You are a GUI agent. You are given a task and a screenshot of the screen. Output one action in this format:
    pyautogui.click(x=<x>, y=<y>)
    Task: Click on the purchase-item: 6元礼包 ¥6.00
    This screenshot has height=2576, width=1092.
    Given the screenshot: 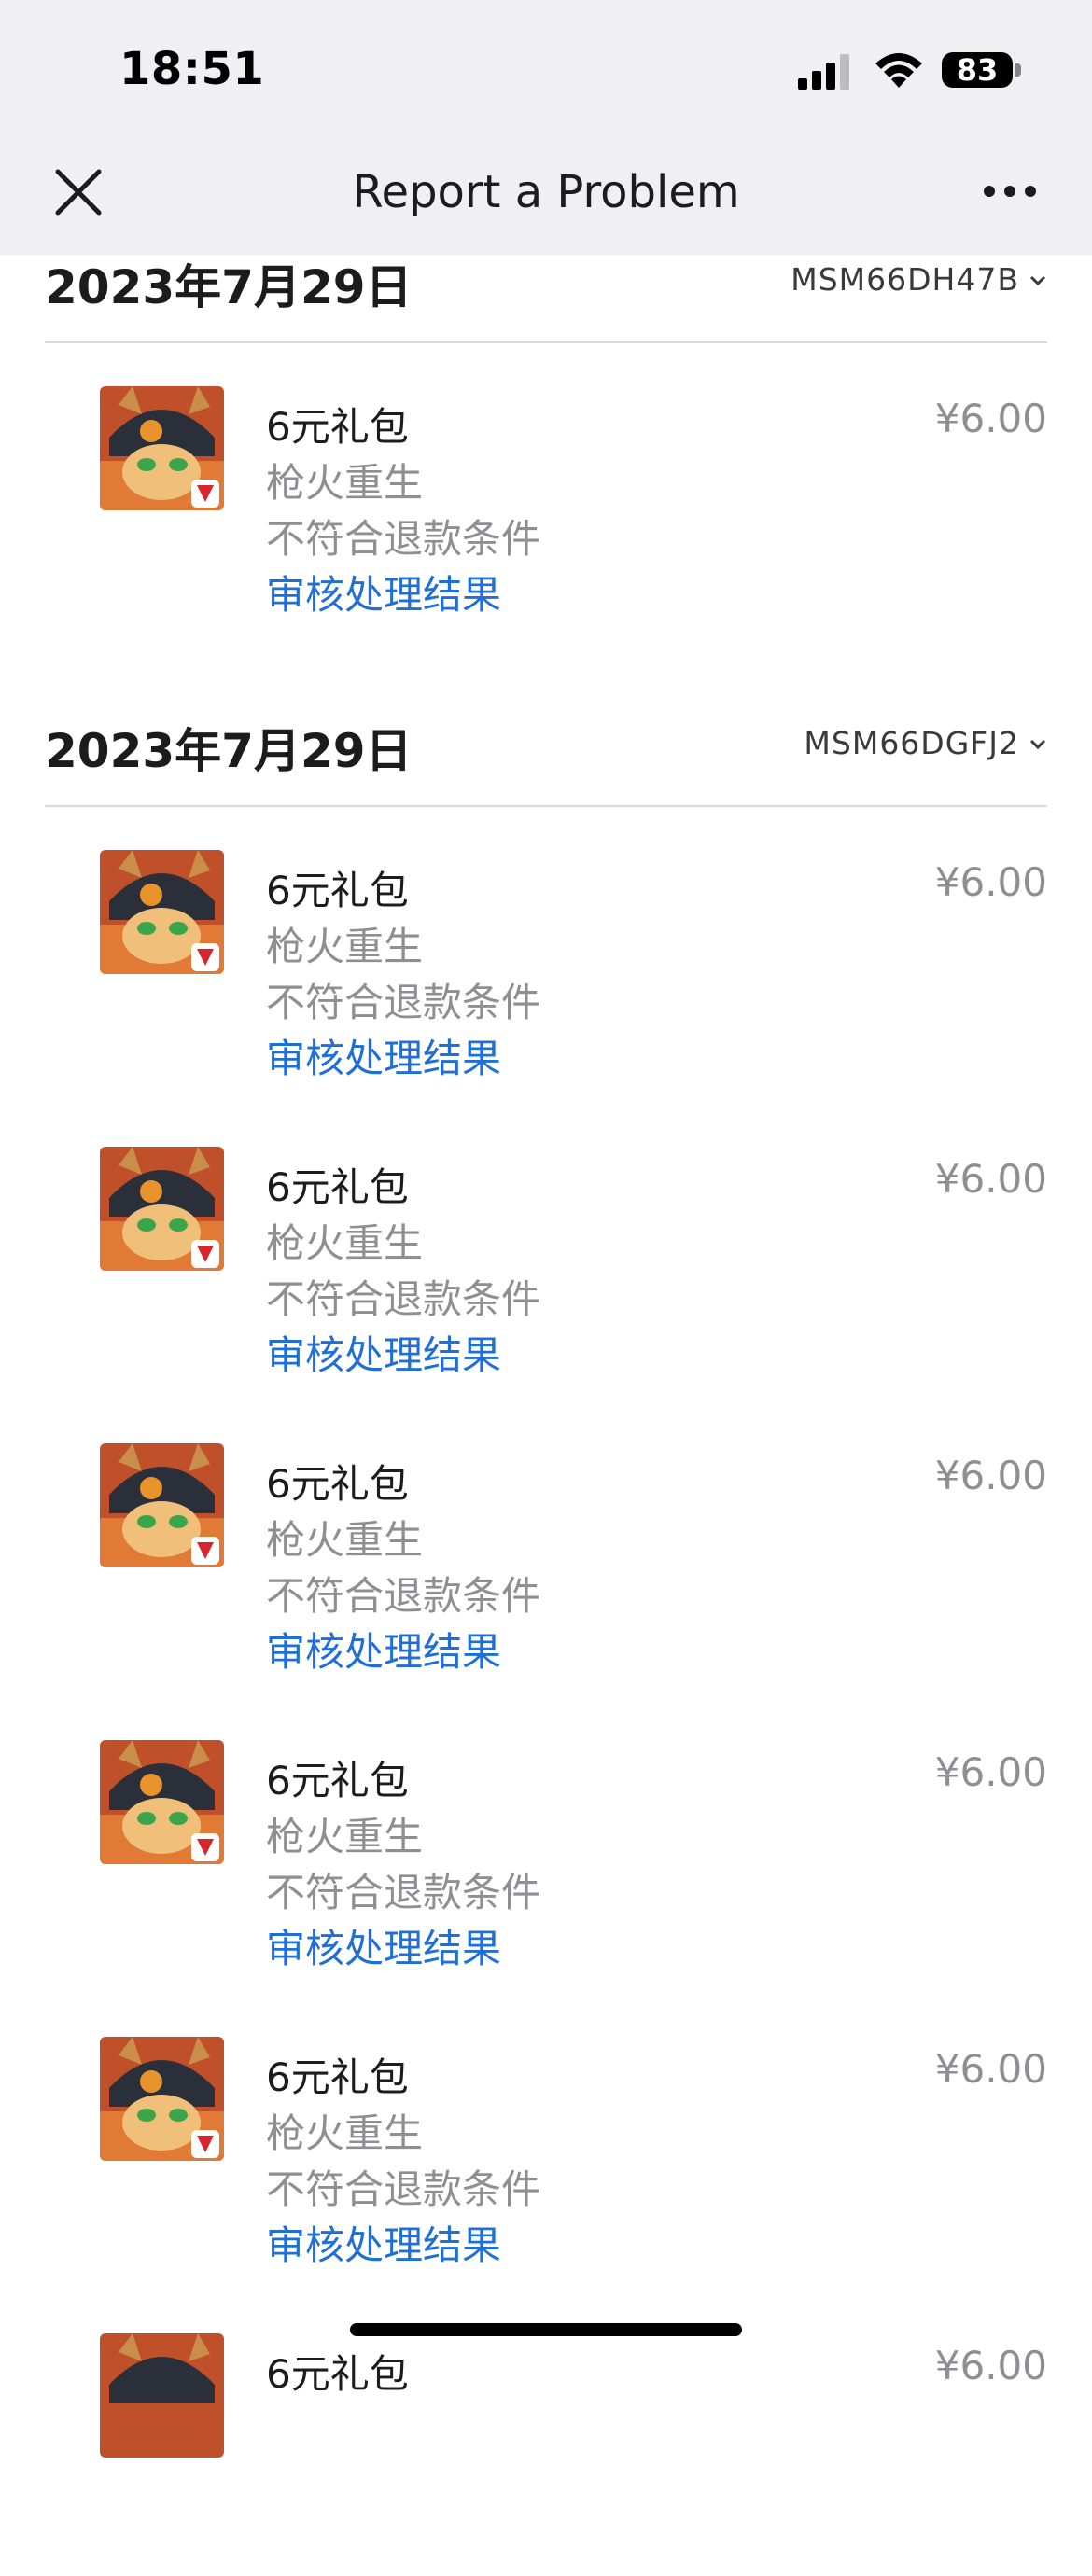 What is the action you would take?
    pyautogui.click(x=546, y=2454)
    